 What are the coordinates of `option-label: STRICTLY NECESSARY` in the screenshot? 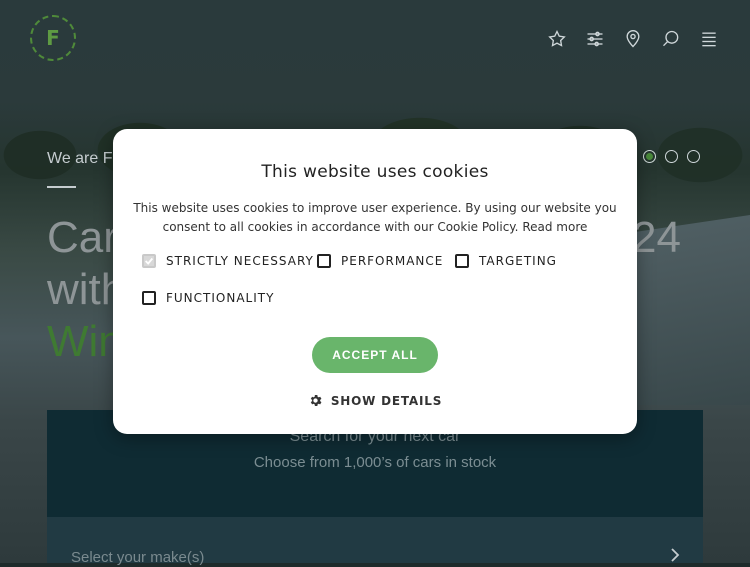 It's located at (240, 261).